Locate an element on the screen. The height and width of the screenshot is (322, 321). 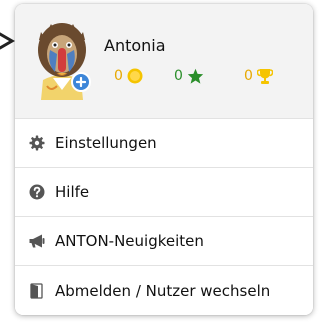
profile-name: Antonia is located at coordinates (135, 45).